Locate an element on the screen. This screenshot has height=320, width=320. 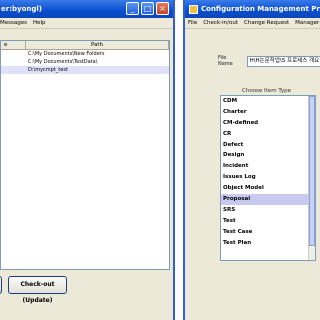
table-cell-path: C:\My Documents\TestData\ is located at coordinates (63, 62).